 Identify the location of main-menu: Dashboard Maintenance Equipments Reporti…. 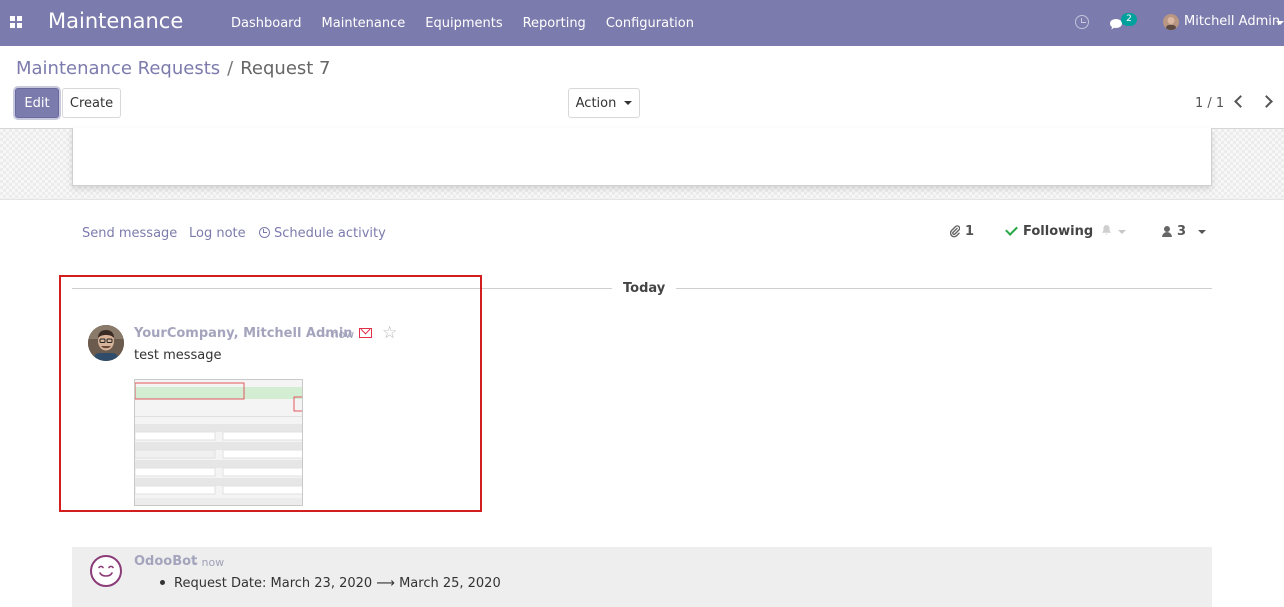
(462, 23).